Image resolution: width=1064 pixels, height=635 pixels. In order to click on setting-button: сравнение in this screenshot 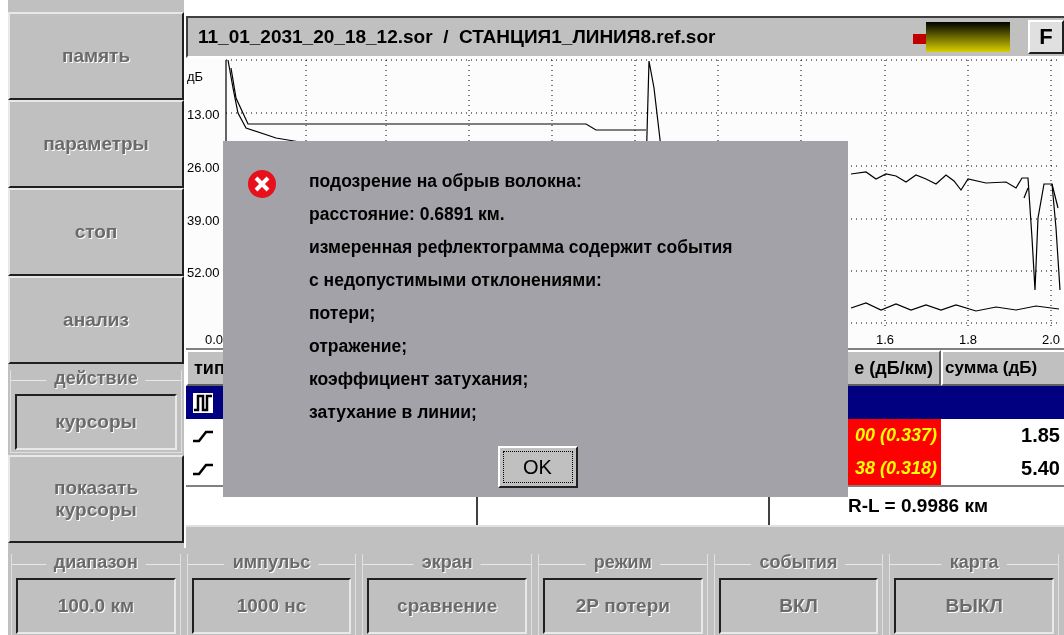, I will do `click(447, 606)`.